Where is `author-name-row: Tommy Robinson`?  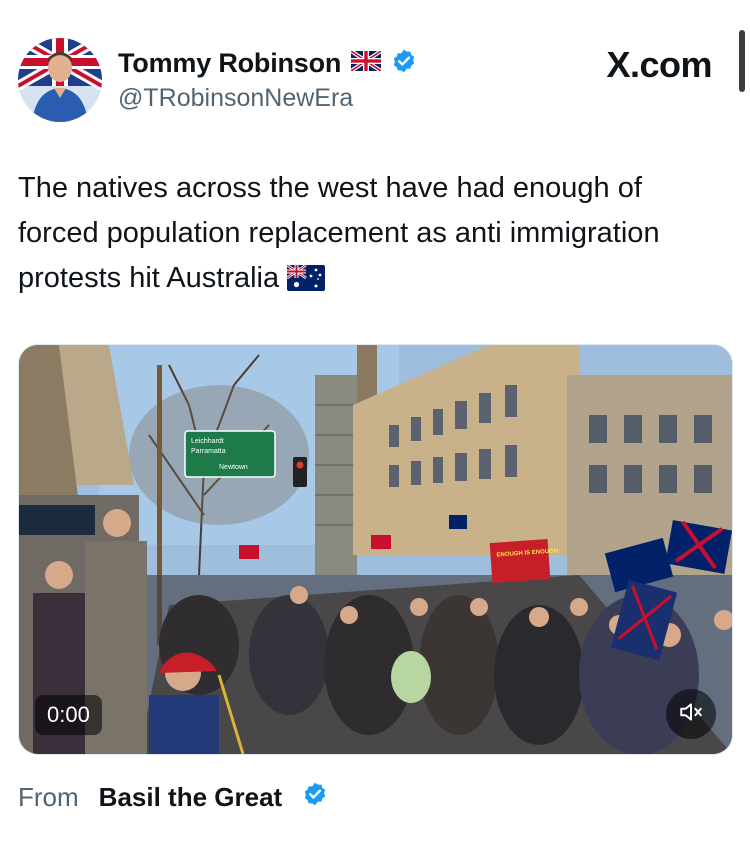
author-name-row: Tommy Robinson is located at coordinates (267, 63).